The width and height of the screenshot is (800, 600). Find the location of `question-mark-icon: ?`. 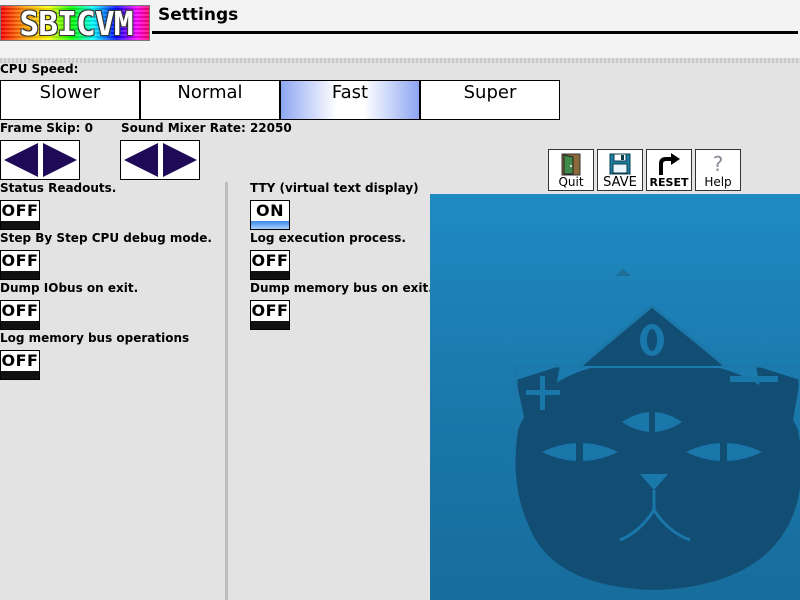

question-mark-icon: ? is located at coordinates (718, 164).